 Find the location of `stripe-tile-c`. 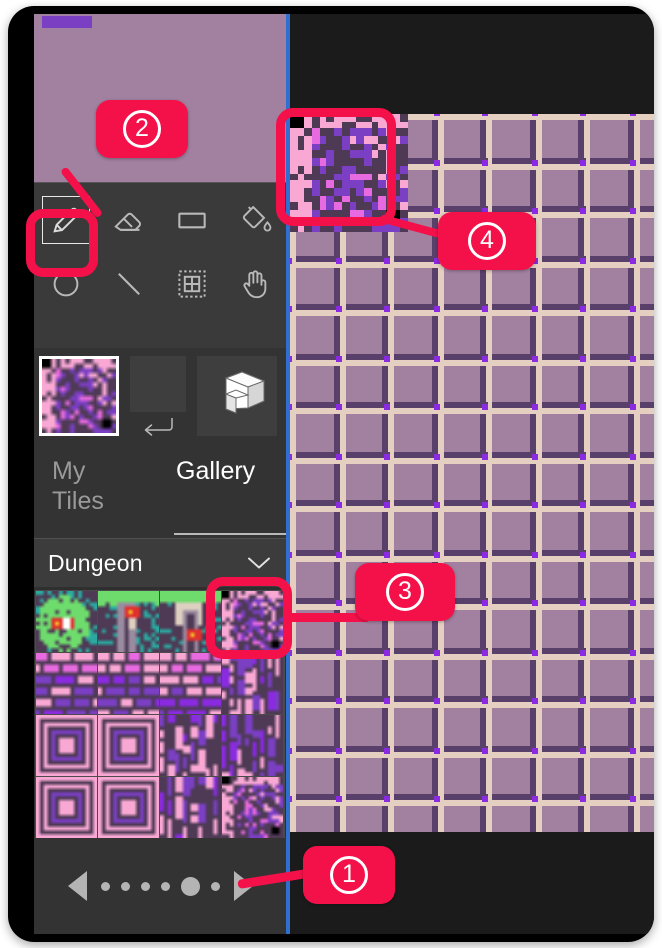

stripe-tile-c is located at coordinates (190, 807).